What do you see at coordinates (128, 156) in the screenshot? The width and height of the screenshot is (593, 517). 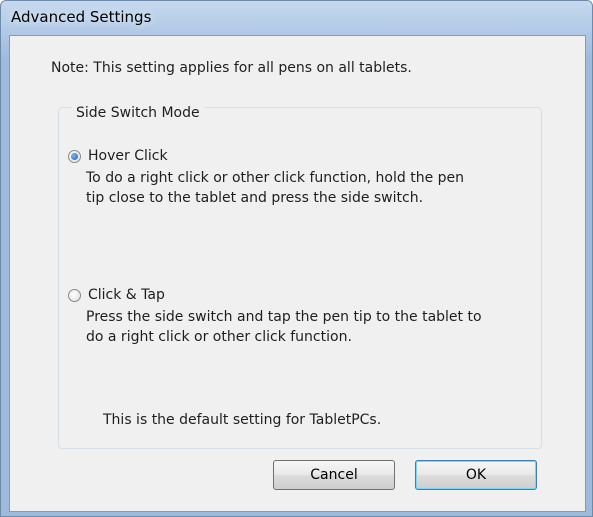 I see `hover-click-label: Hover Click` at bounding box center [128, 156].